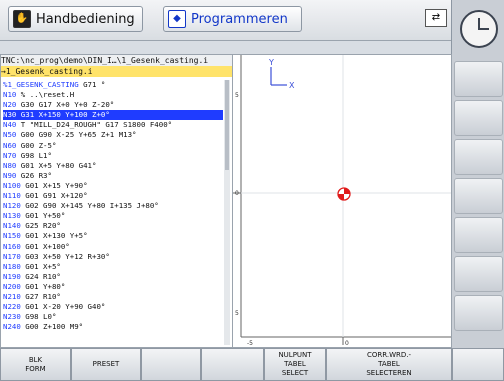 This screenshot has width=504, height=381. Describe the element at coordinates (40, 266) in the screenshot. I see `line-code: G01 X+5°` at that location.